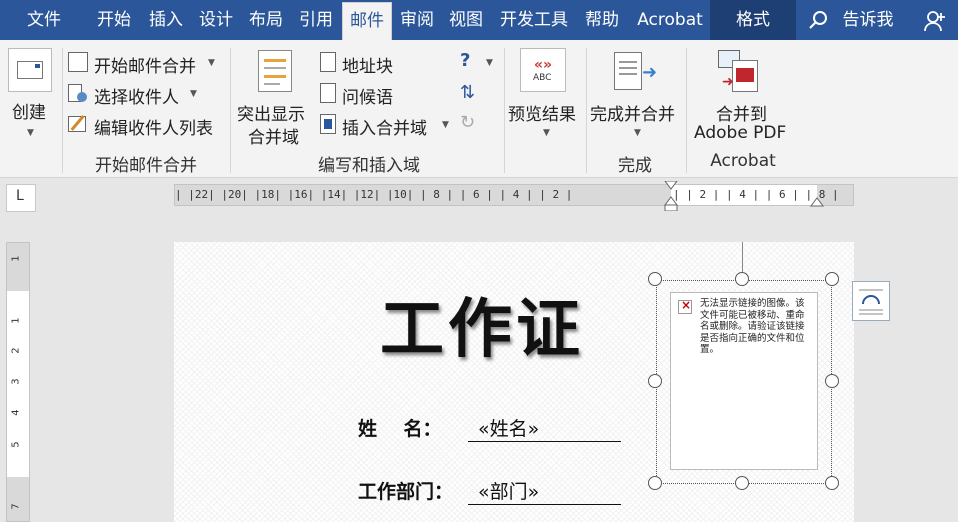 The height and width of the screenshot is (522, 958). Describe the element at coordinates (685, 306) in the screenshot. I see `broken-image-icon: ×` at that location.